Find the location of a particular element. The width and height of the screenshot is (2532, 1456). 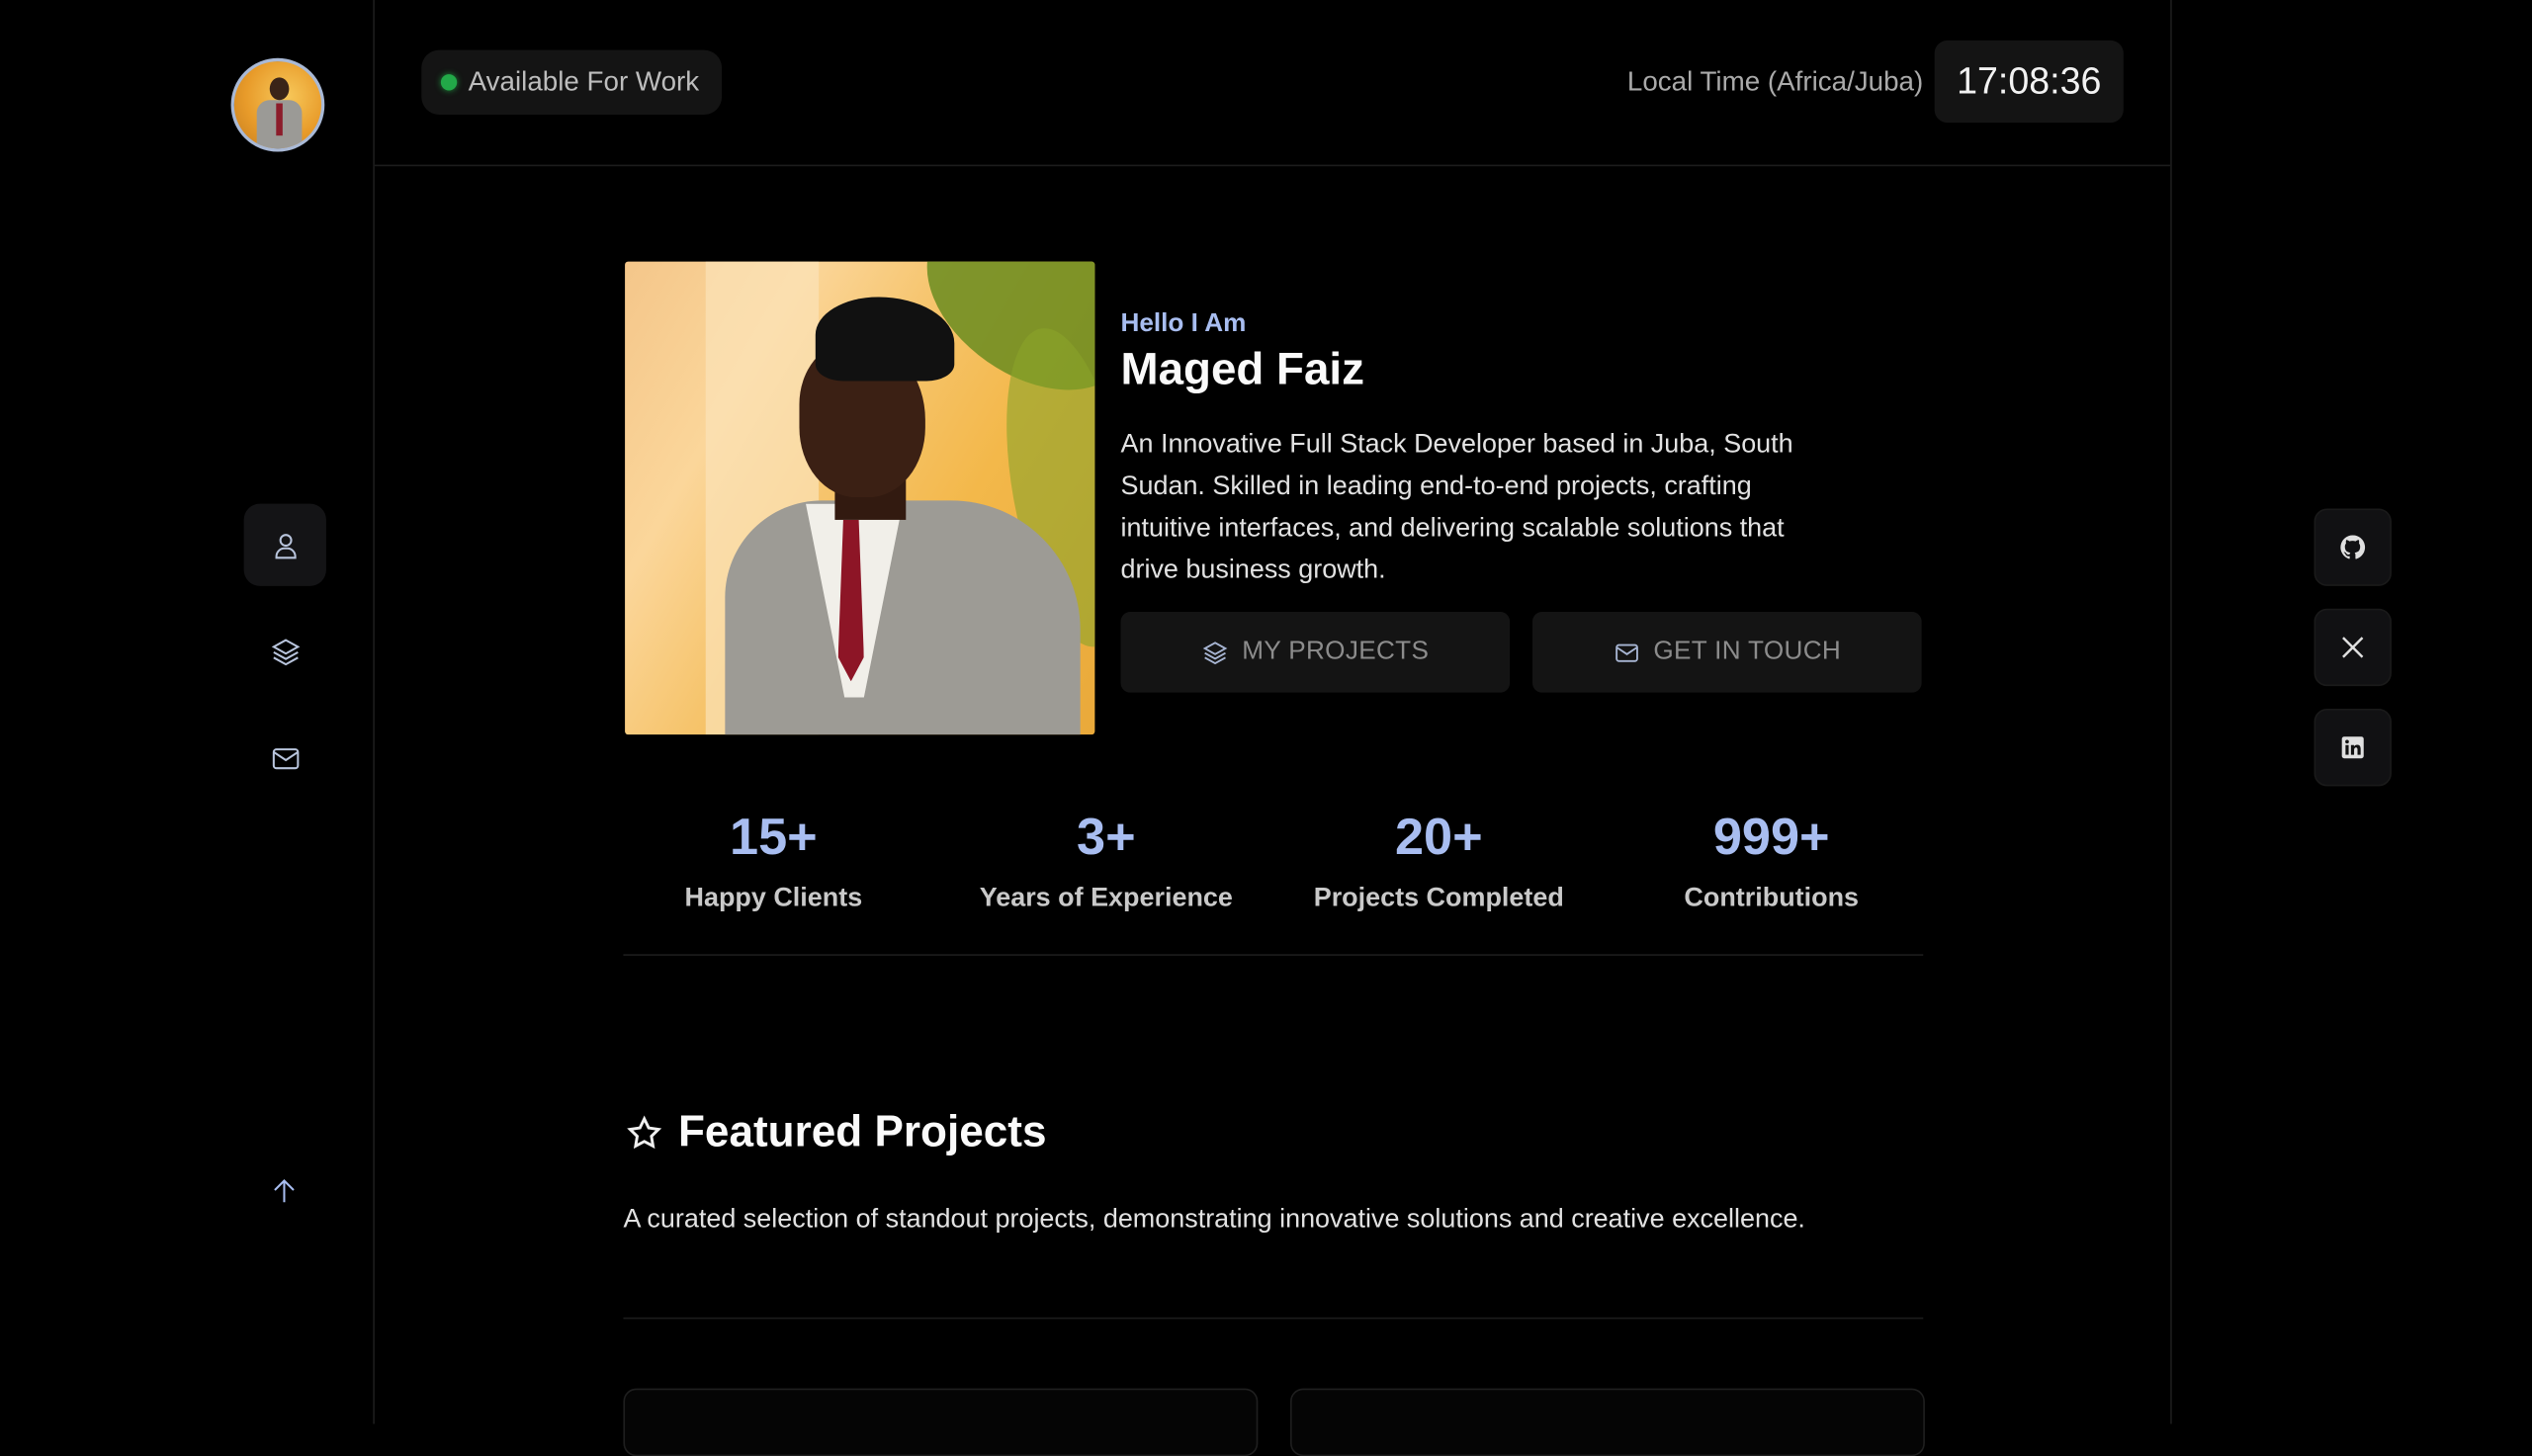

x-link is located at coordinates (2353, 647).